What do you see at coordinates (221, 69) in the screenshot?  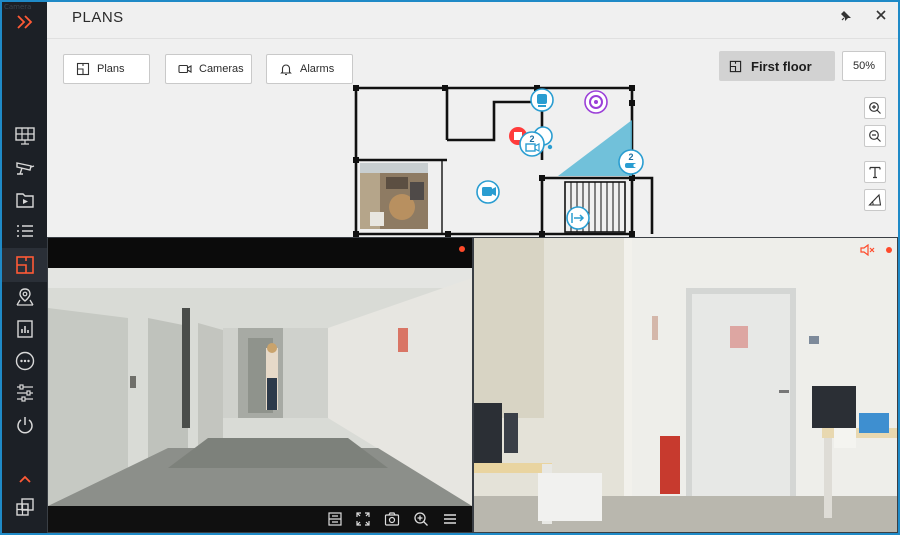 I see `tab-cameras-label: Cameras` at bounding box center [221, 69].